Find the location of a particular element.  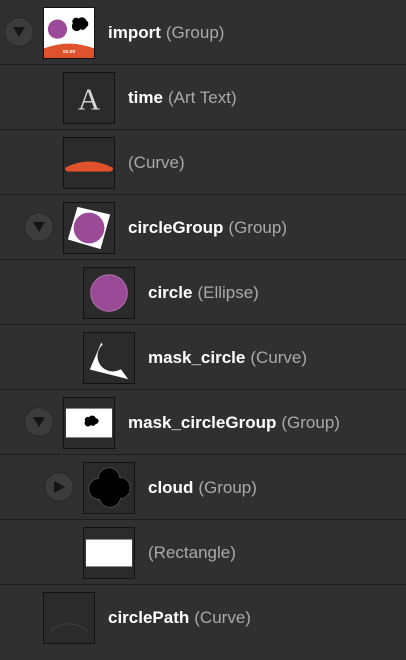

layer-type: (Rectangle) is located at coordinates (192, 552).